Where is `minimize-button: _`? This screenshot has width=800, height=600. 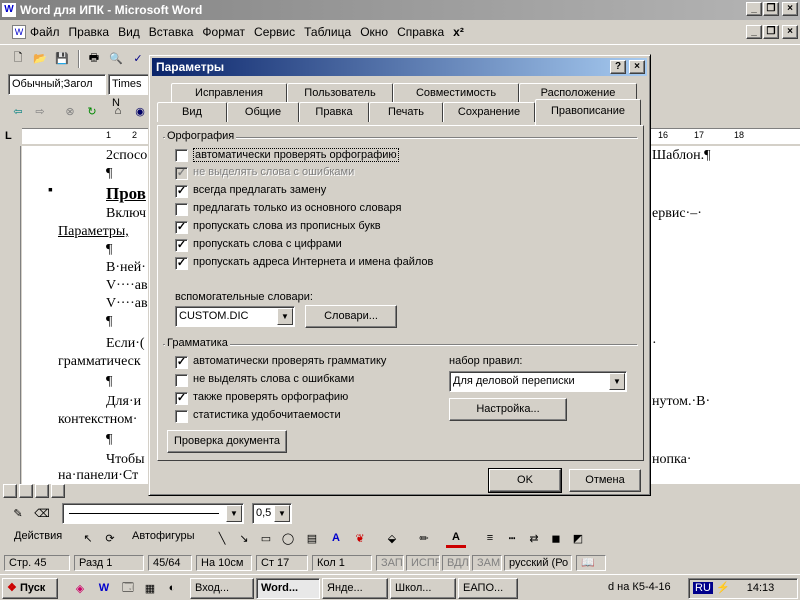 minimize-button: _ is located at coordinates (754, 9).